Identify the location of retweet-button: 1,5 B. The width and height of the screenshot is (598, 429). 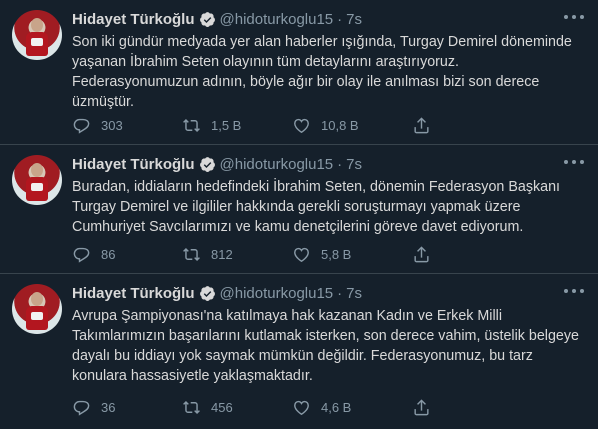
(237, 125).